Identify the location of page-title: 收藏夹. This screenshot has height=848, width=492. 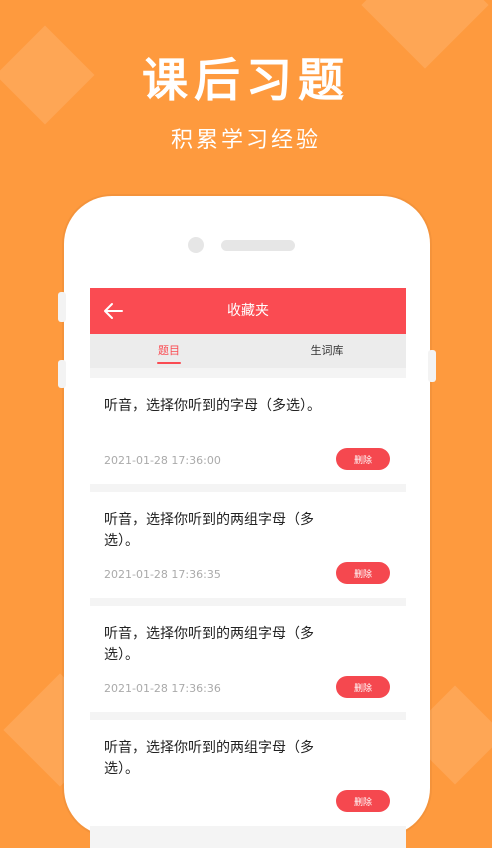
(248, 311).